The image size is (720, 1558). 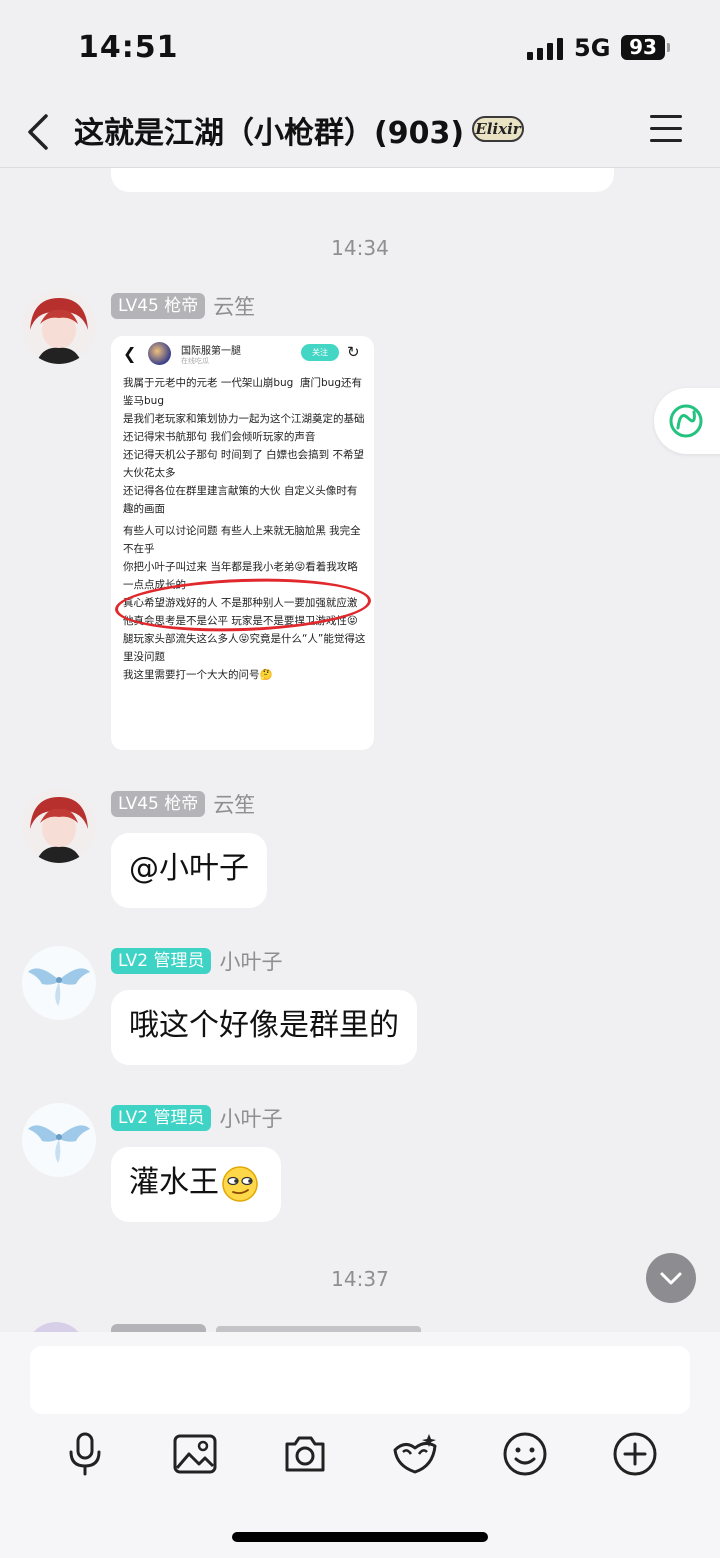 What do you see at coordinates (353, 352) in the screenshot?
I see `refresh-icon: ↻` at bounding box center [353, 352].